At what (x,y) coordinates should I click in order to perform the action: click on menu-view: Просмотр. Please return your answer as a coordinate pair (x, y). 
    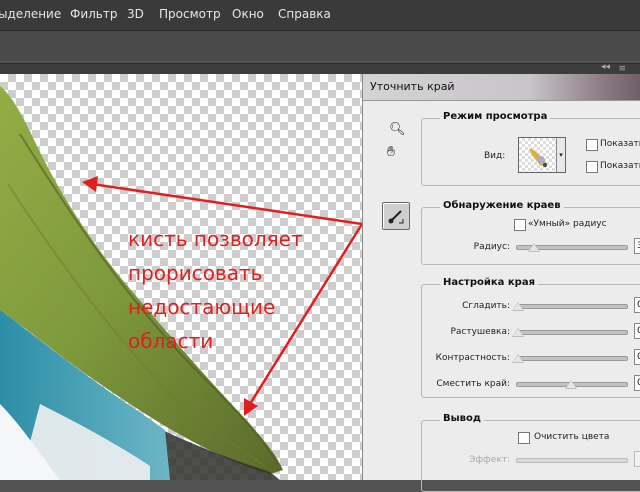
    Looking at the image, I should click on (190, 14).